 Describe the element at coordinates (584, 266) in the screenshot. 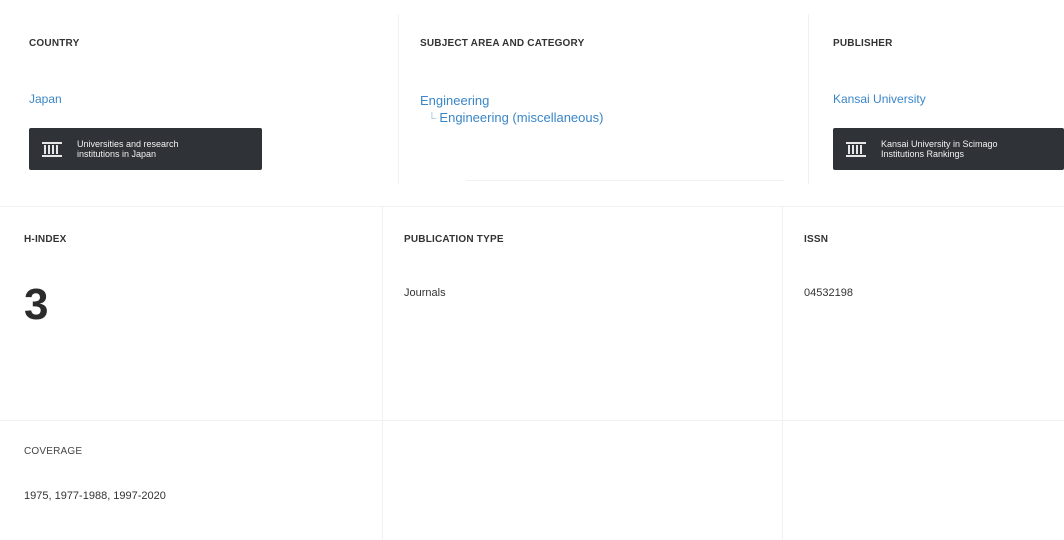

I see `publication-type-section: PUBLICATION TYPE Journals` at that location.